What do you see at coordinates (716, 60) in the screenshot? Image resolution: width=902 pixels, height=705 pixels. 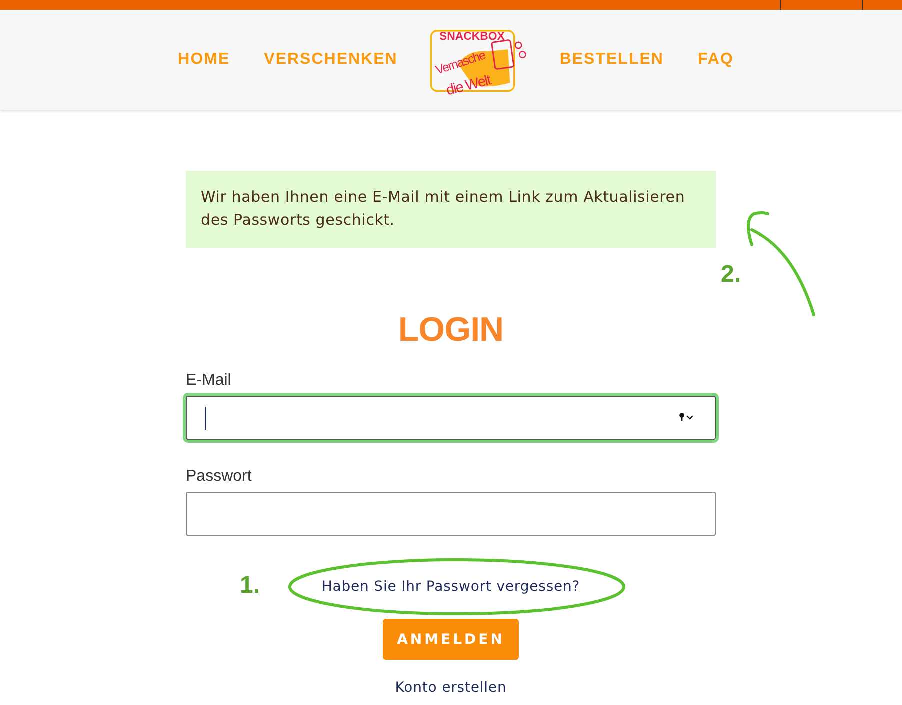 I see `nav-link: FAQ` at bounding box center [716, 60].